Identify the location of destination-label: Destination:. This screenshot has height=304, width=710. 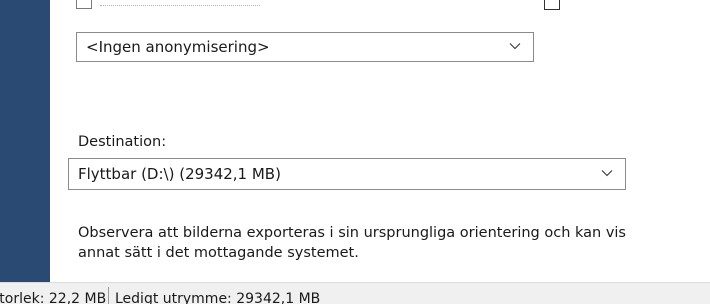
(122, 142).